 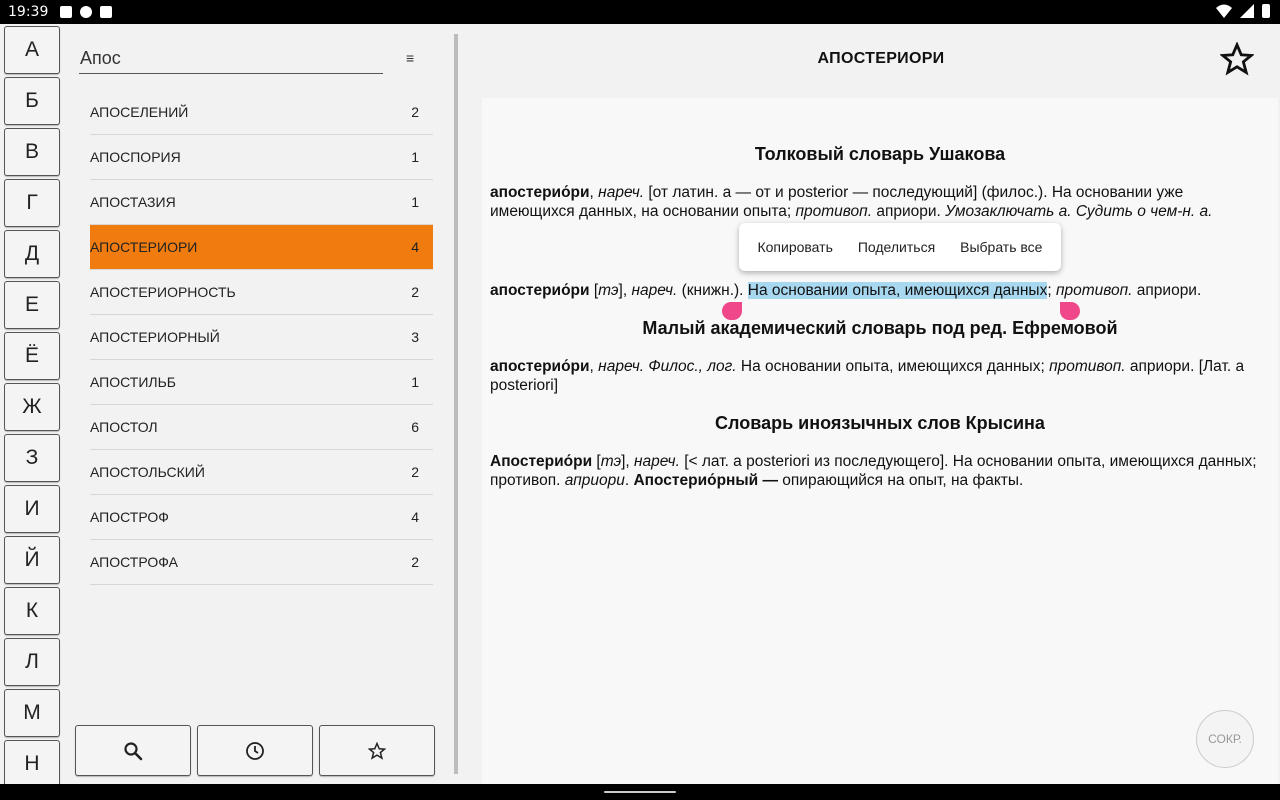 I want to click on letter-button: Б, so click(x=32, y=101).